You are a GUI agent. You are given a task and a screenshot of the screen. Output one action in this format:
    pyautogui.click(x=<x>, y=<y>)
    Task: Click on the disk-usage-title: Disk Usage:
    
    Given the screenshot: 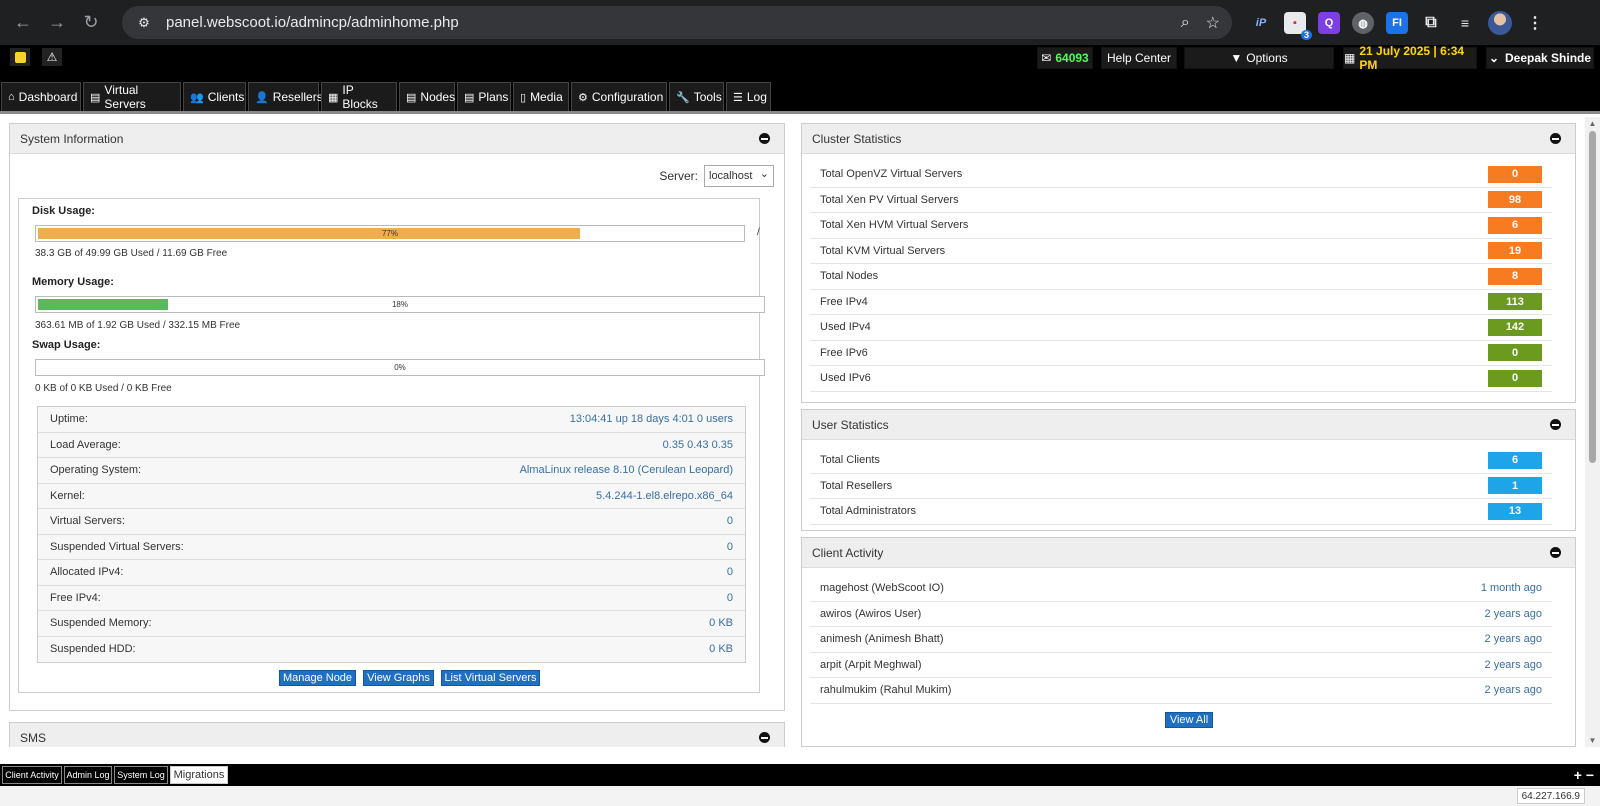 What is the action you would take?
    pyautogui.click(x=63, y=211)
    